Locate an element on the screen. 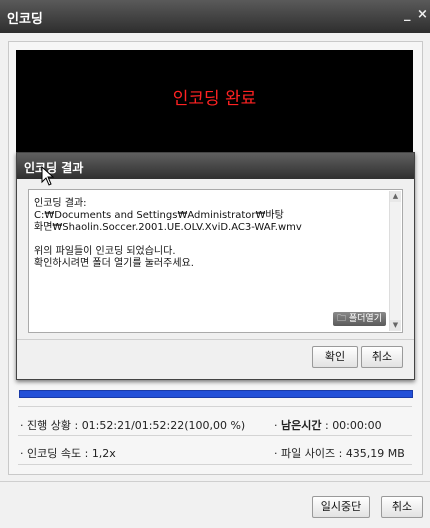 This screenshot has height=528, width=430. result-line: 확인하시려면 폴더 열기를 눌러주세요. is located at coordinates (114, 263).